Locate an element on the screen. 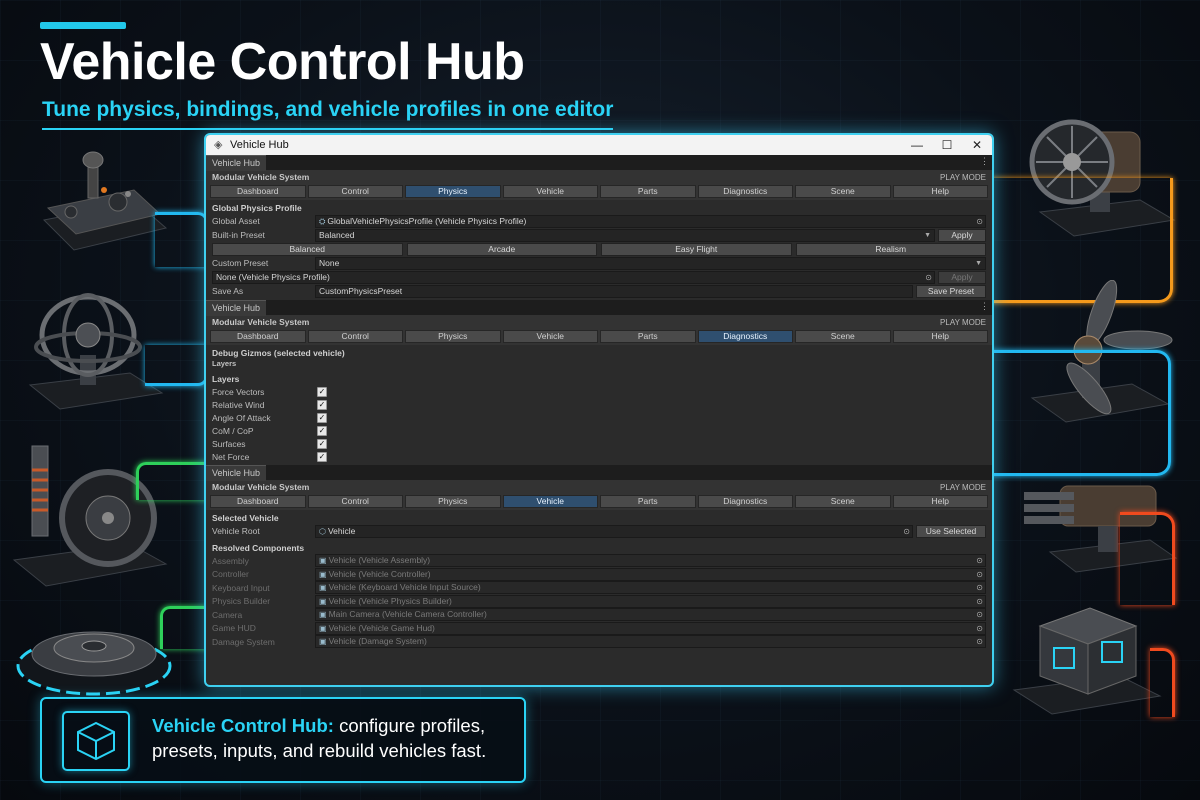 The height and width of the screenshot is (800, 1200). maximize-button: ☐ is located at coordinates (947, 145).